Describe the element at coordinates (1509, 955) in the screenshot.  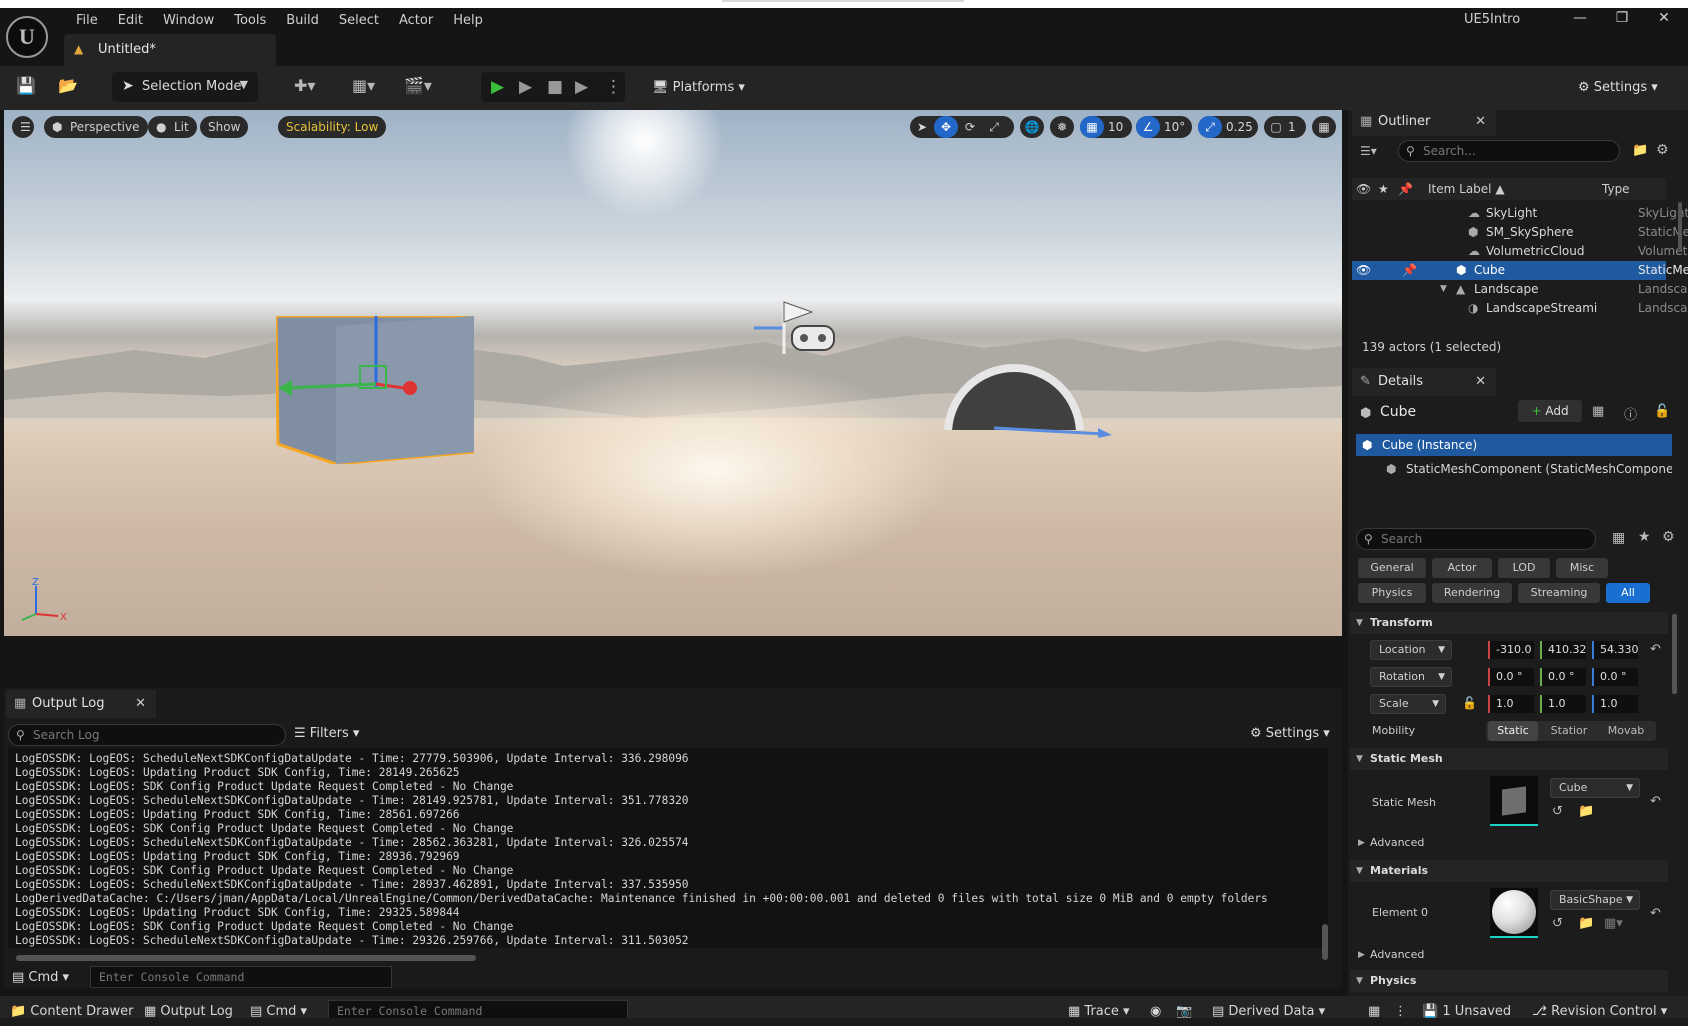
I see `advanced-materials: ▶ Advanced` at that location.